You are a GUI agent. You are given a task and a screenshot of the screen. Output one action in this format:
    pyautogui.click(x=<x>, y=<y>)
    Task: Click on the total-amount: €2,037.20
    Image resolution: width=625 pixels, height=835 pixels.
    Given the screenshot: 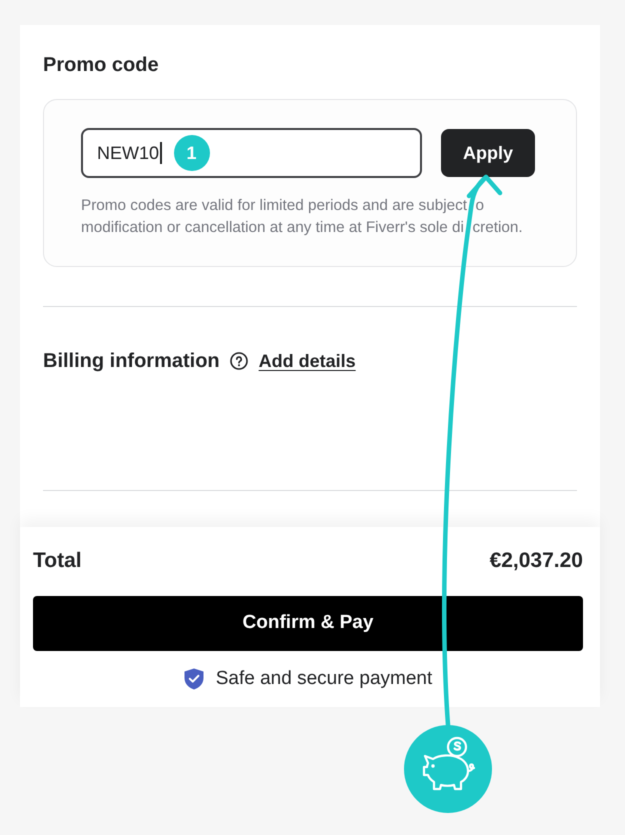 What is the action you would take?
    pyautogui.click(x=536, y=561)
    